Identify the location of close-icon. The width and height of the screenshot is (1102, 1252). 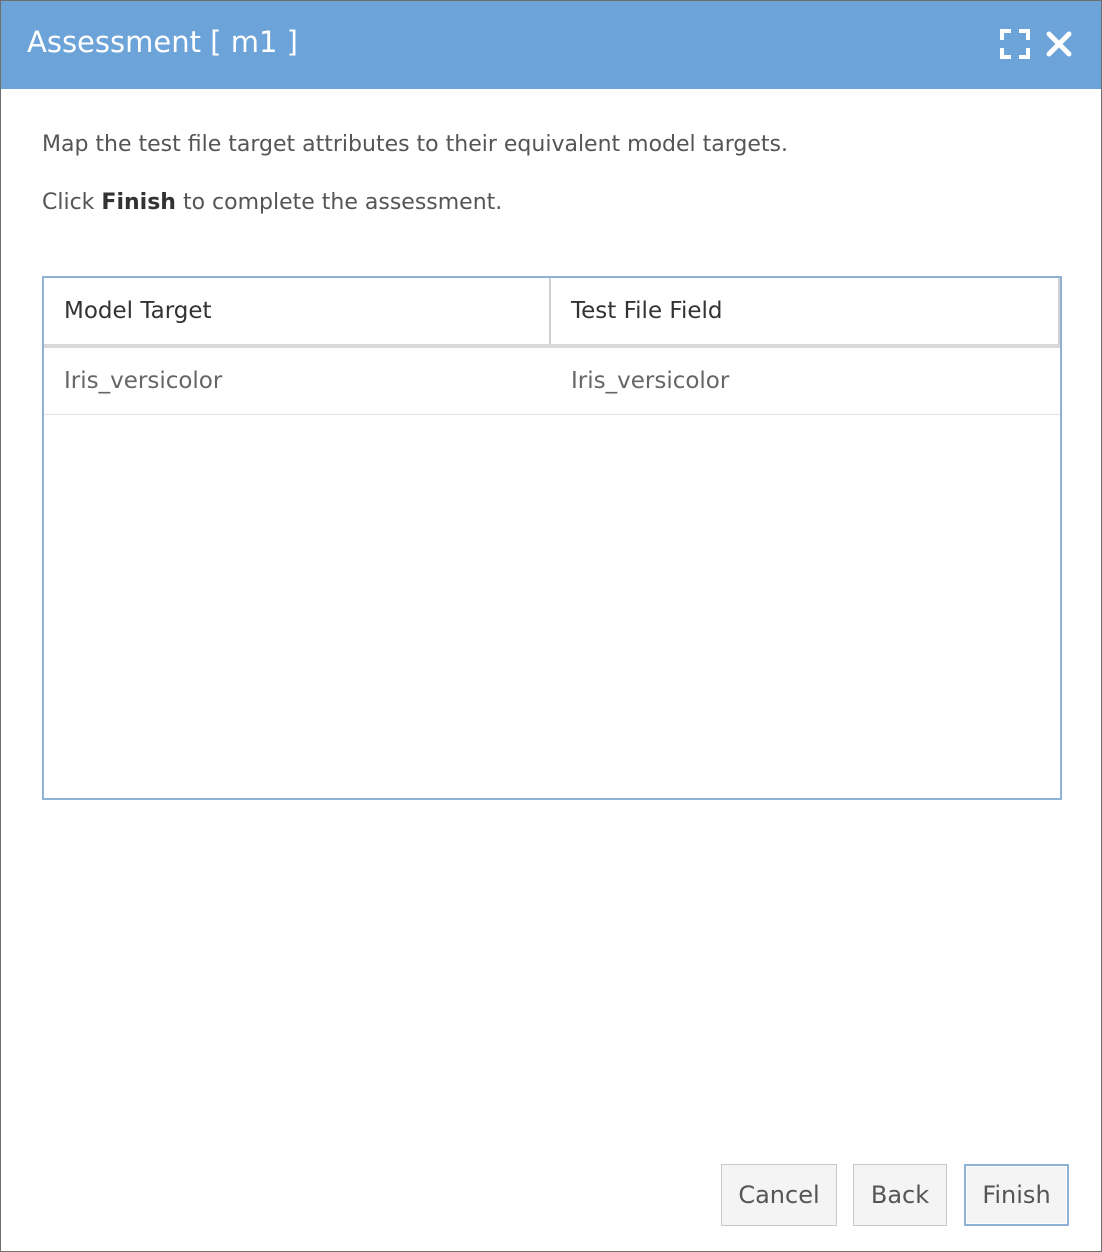
(1059, 44).